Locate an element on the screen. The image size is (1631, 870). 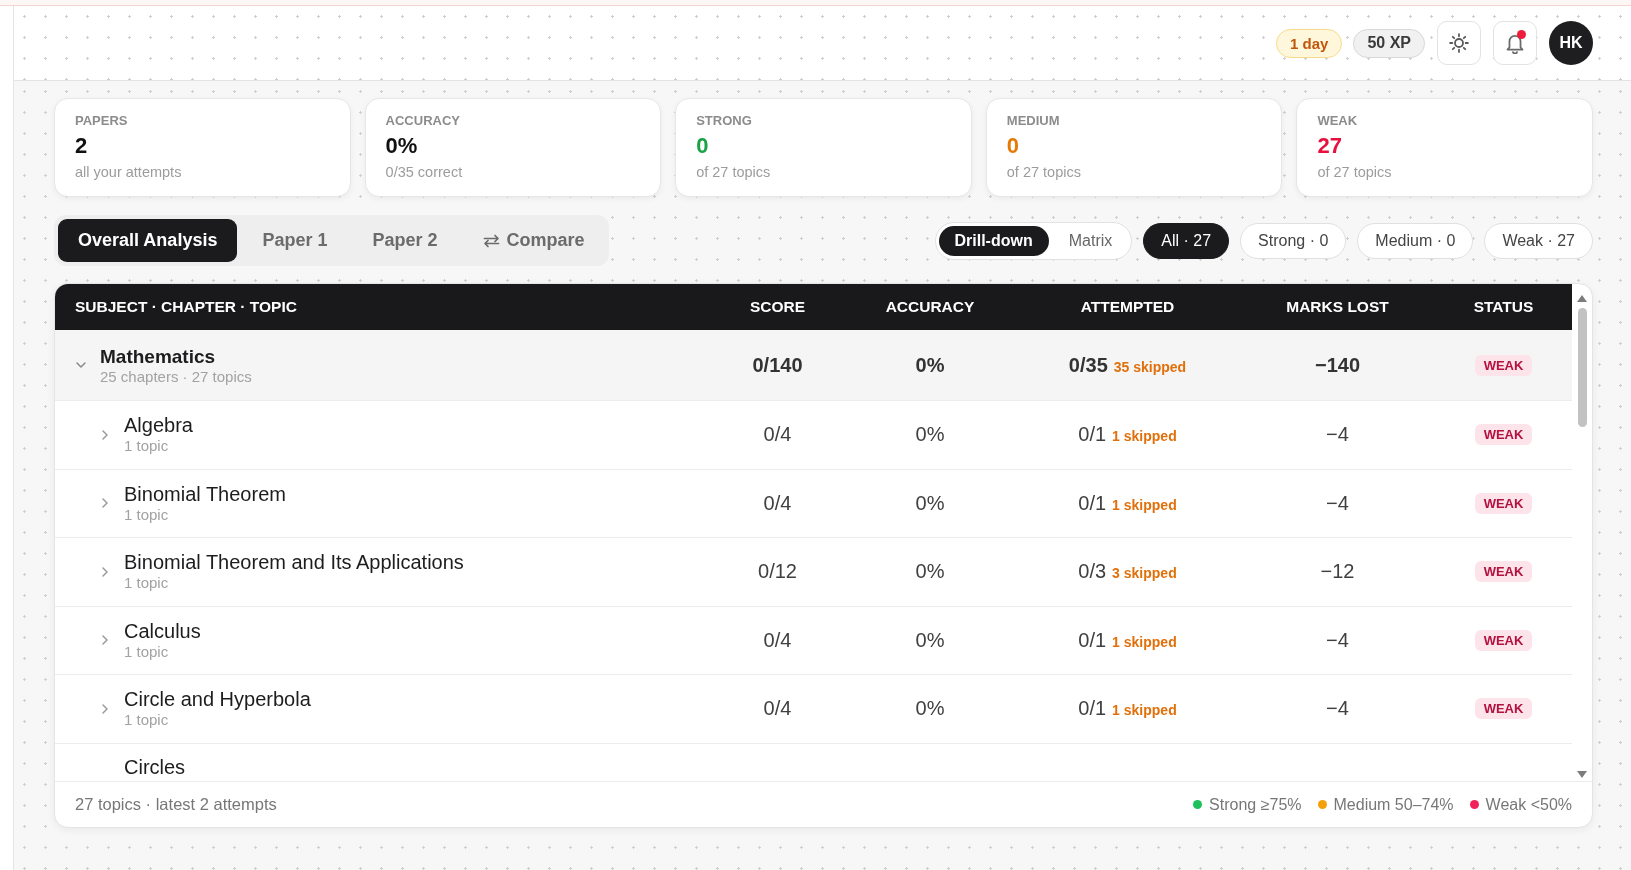
chapter-name: Binomial Theorem is located at coordinates (205, 494).